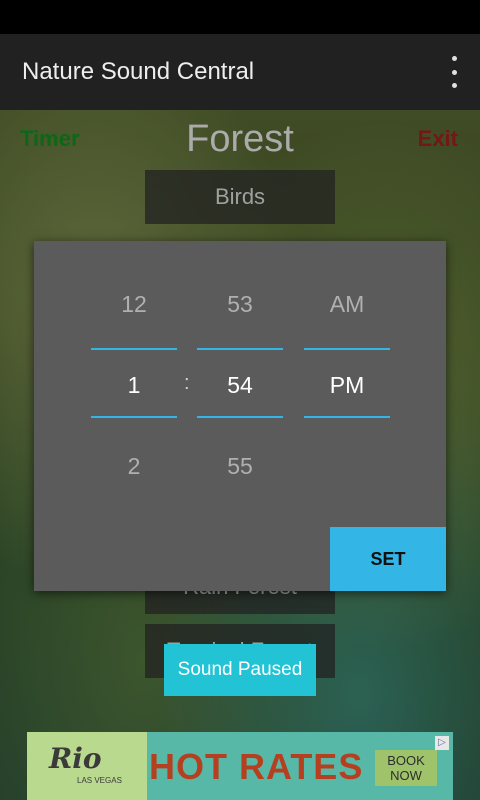  Describe the element at coordinates (240, 17) in the screenshot. I see `status-bar` at that location.